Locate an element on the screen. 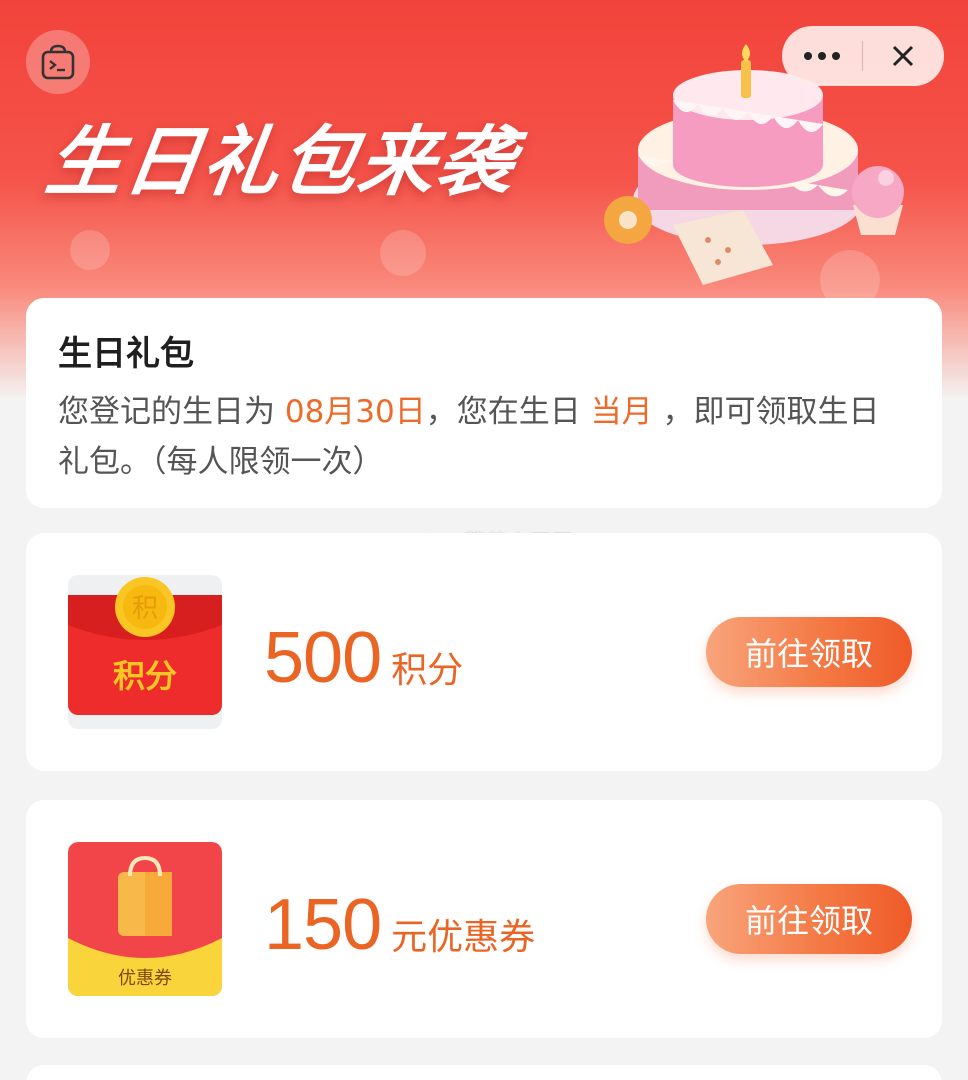  gift-amount-unit: 元优惠券 is located at coordinates (463, 937).